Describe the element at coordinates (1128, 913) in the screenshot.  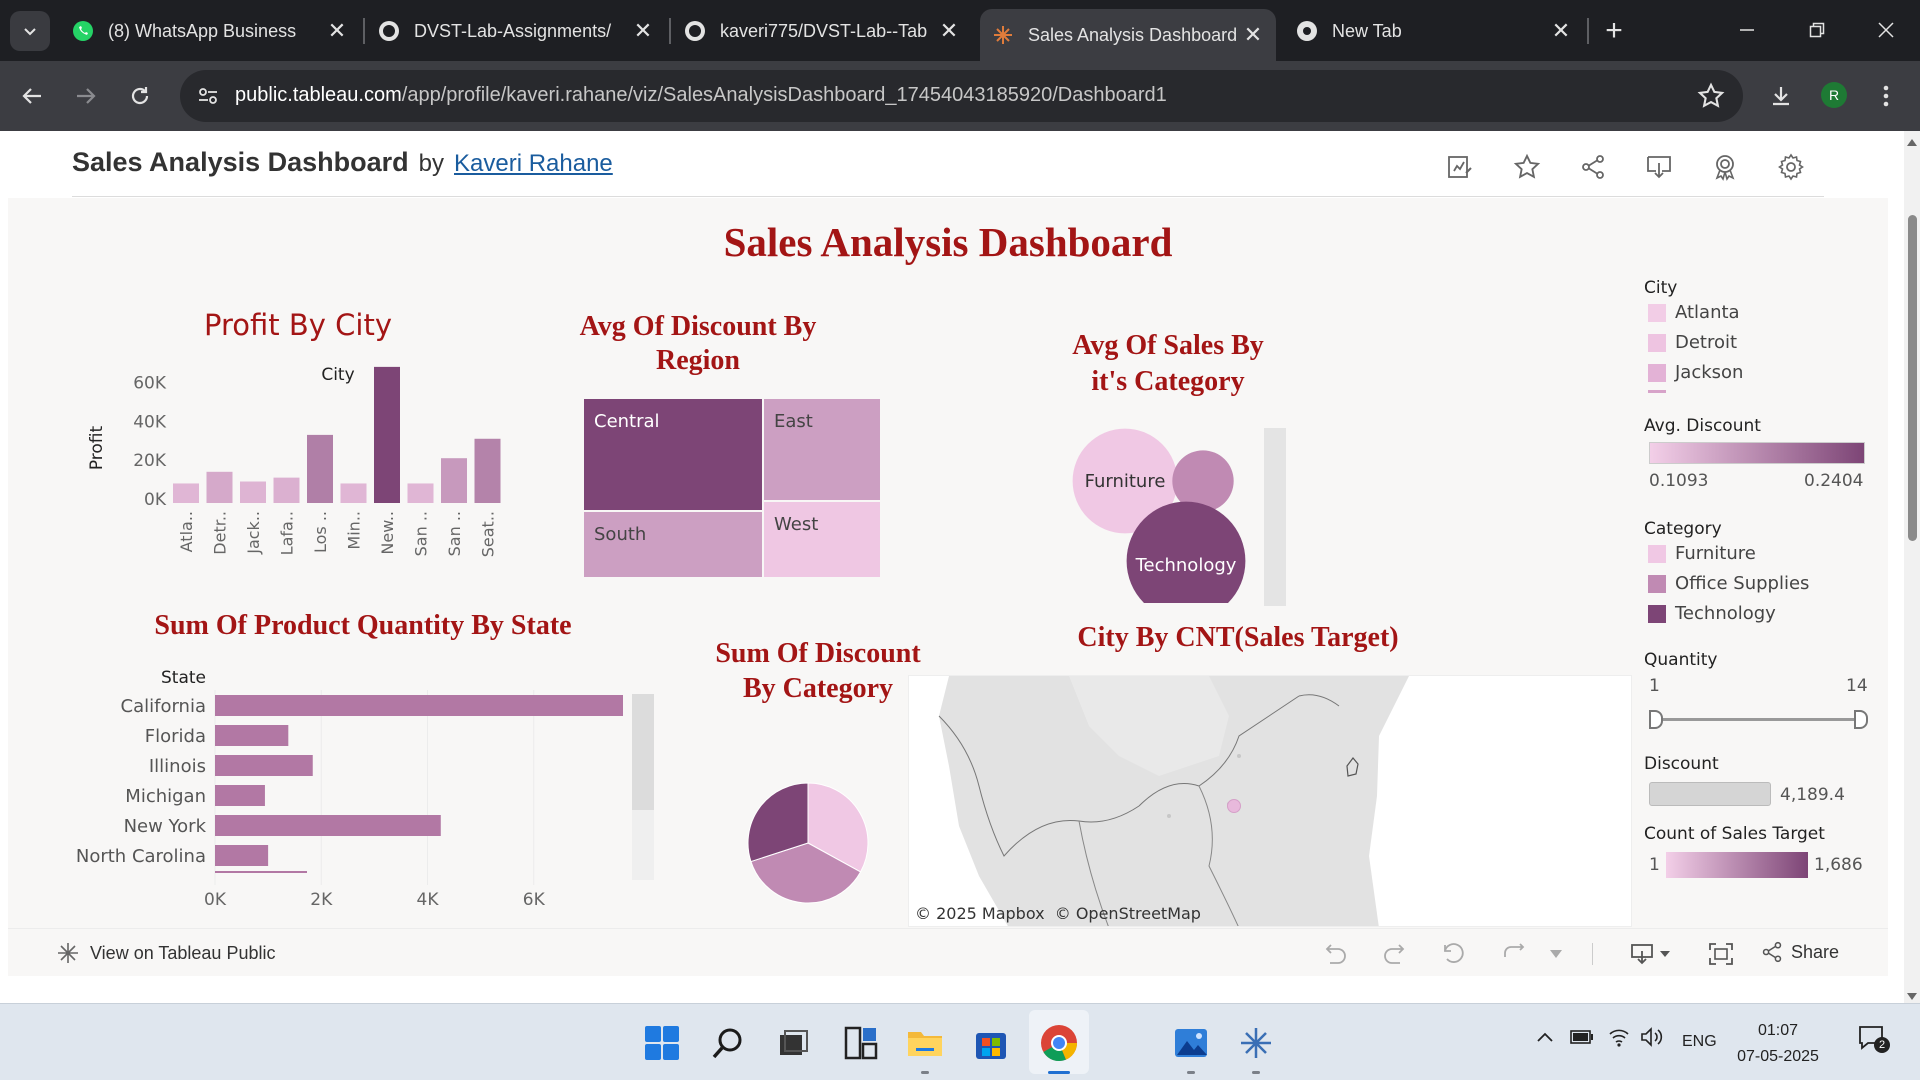
I see `osm-attribution: © OpenStreetMap` at that location.